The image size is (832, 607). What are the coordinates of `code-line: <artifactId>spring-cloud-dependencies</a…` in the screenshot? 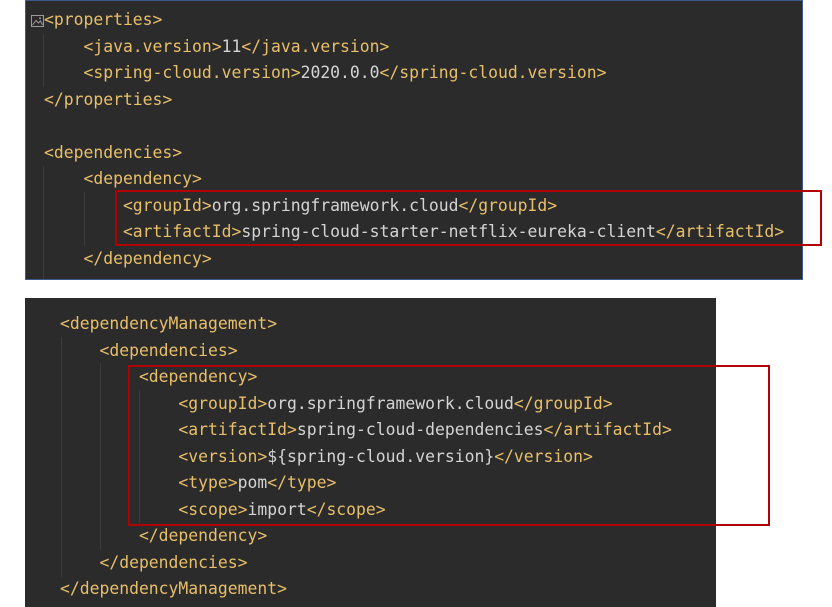 It's located at (388, 430).